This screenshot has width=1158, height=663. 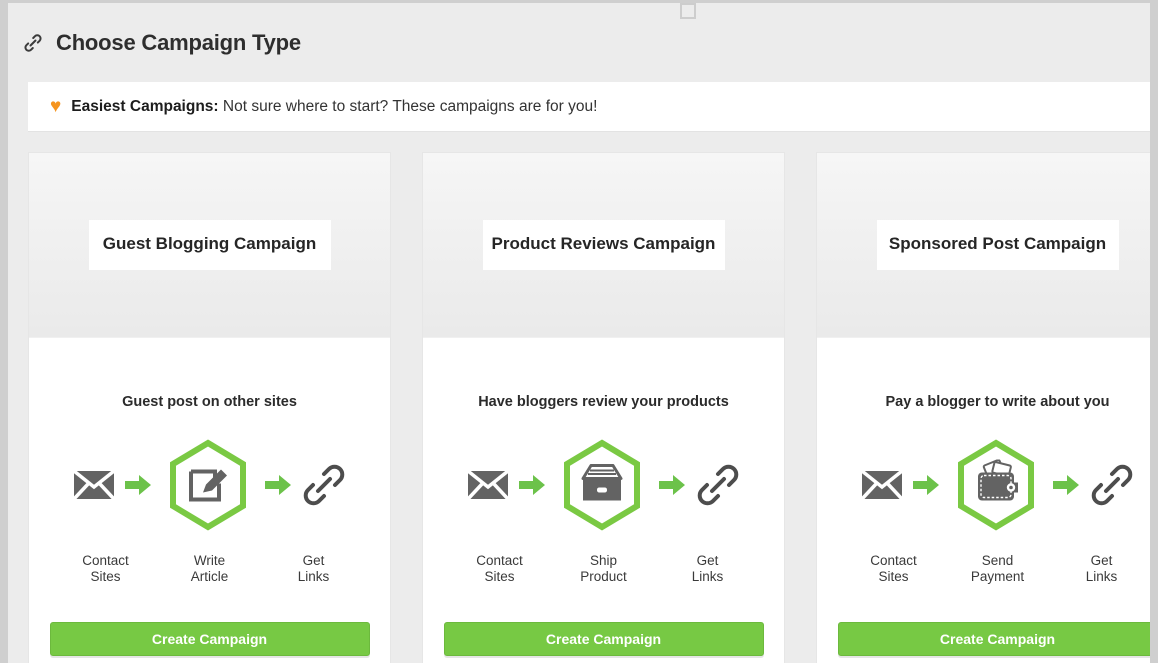 What do you see at coordinates (56, 106) in the screenshot?
I see `heart-icon: ♥` at bounding box center [56, 106].